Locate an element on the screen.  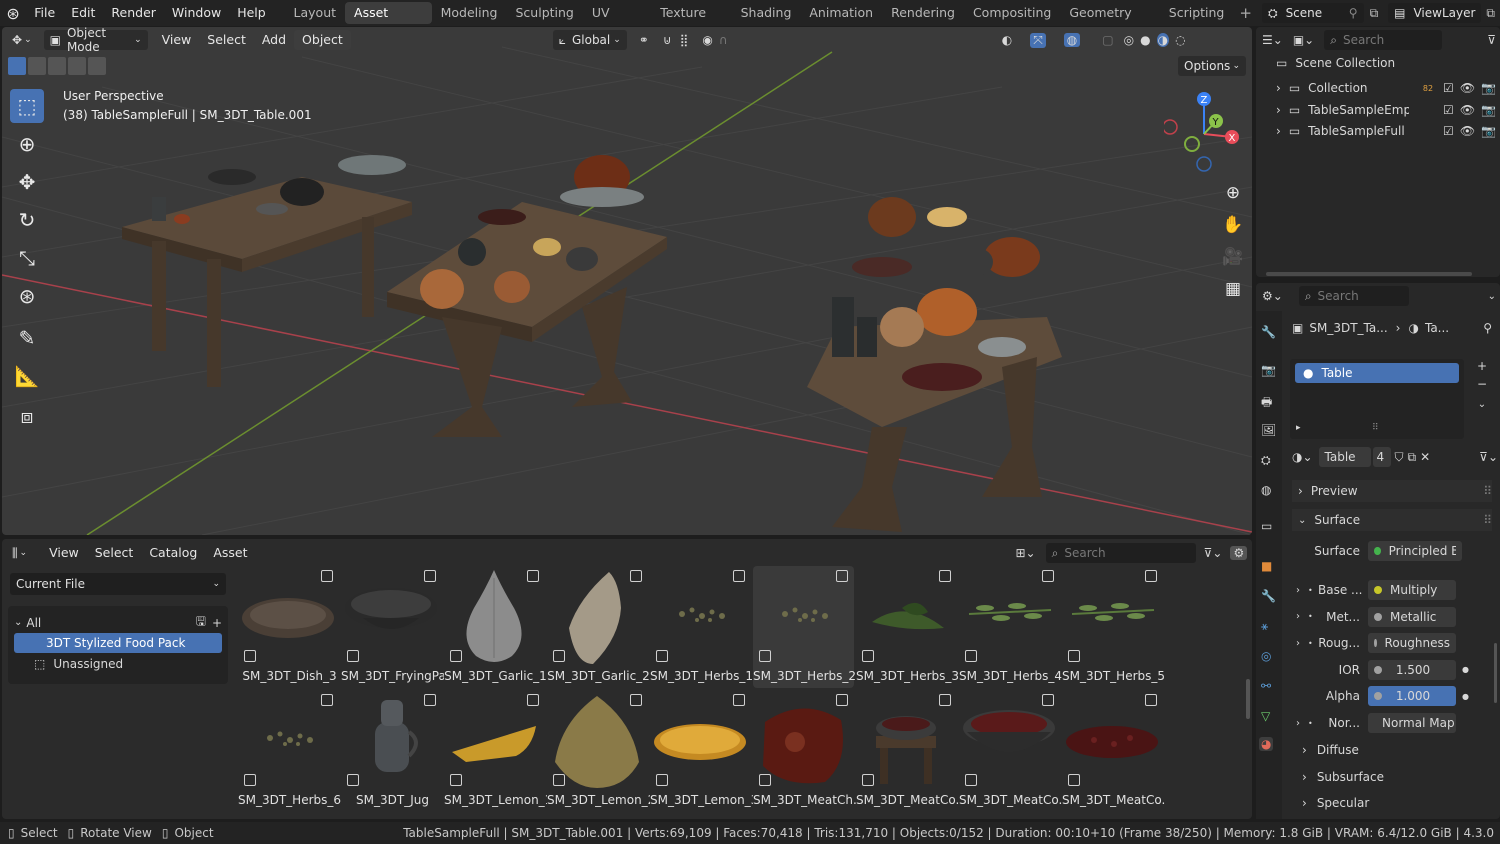
chevron-down-icon: ⌄ is located at coordinates (1492, 296).